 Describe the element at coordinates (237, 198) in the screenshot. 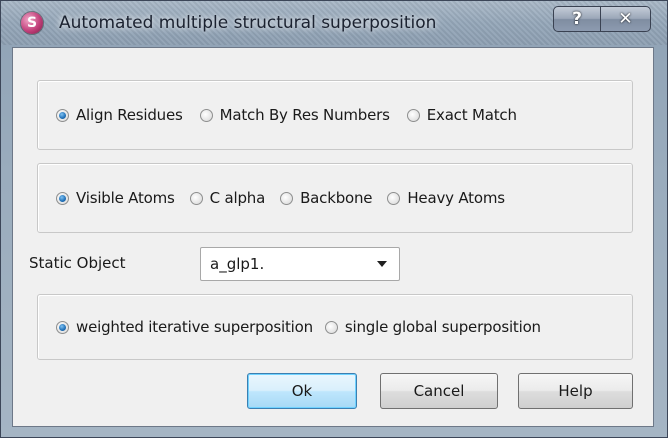

I see `radio-label: C alpha` at that location.